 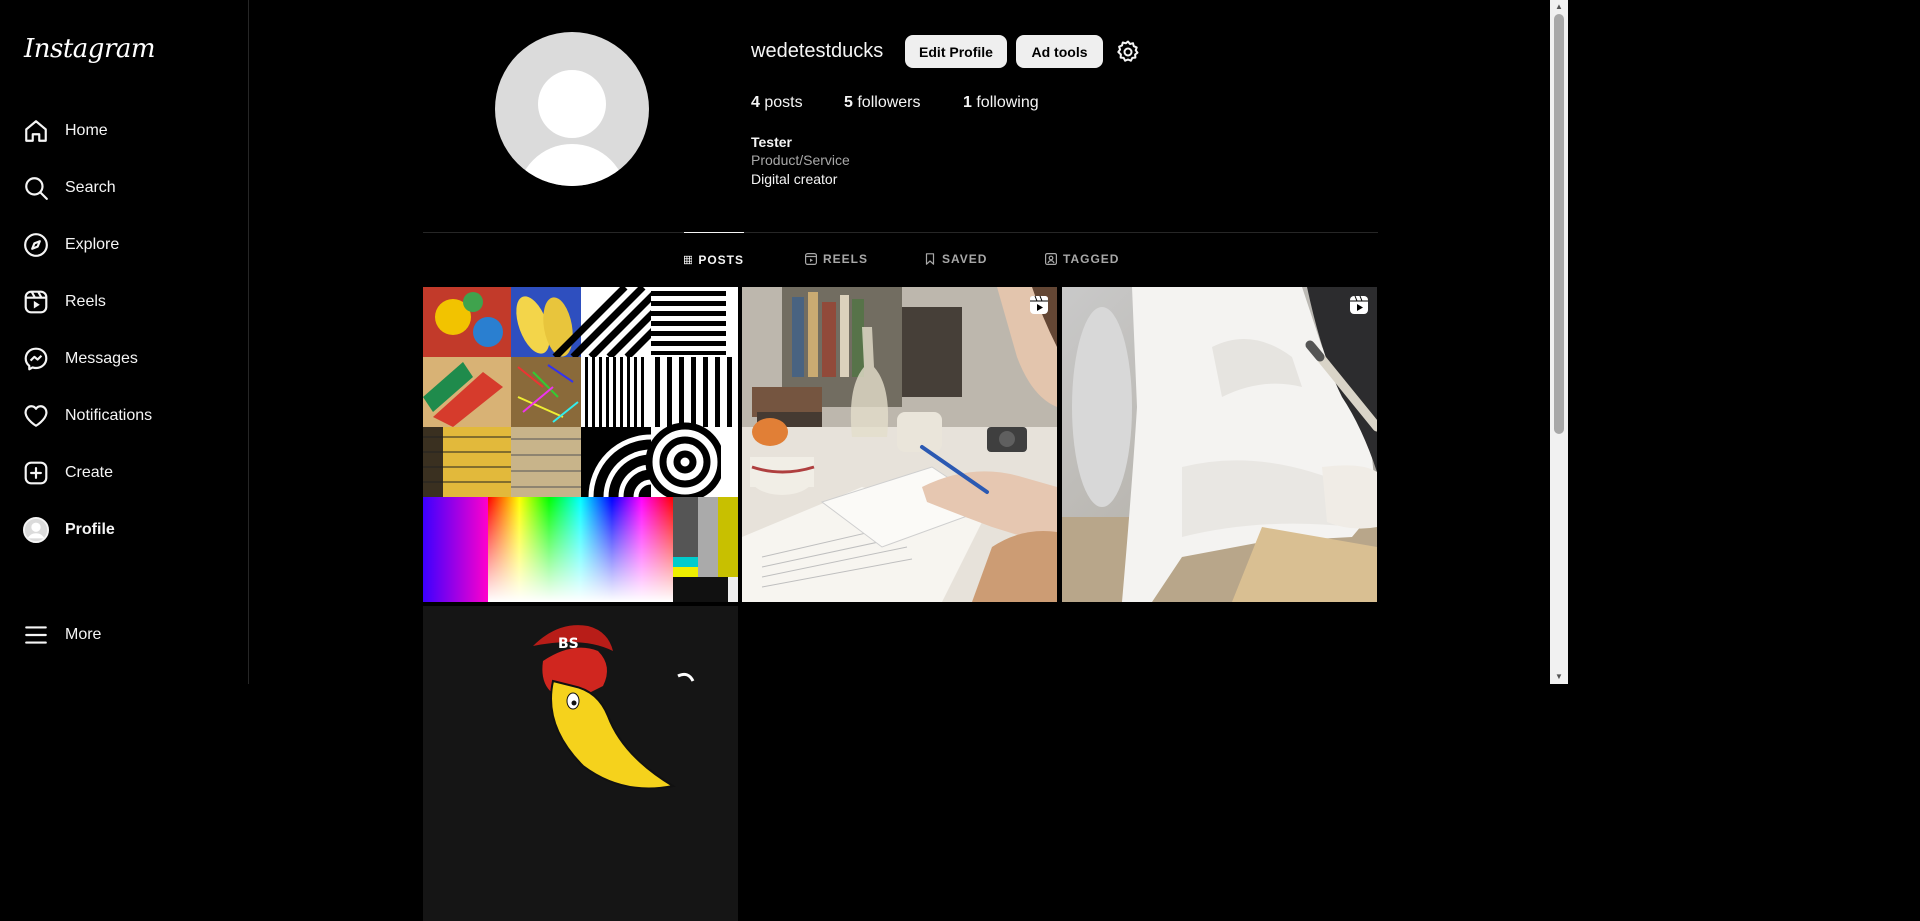 What do you see at coordinates (1051, 259) in the screenshot?
I see `tag-user-icon` at bounding box center [1051, 259].